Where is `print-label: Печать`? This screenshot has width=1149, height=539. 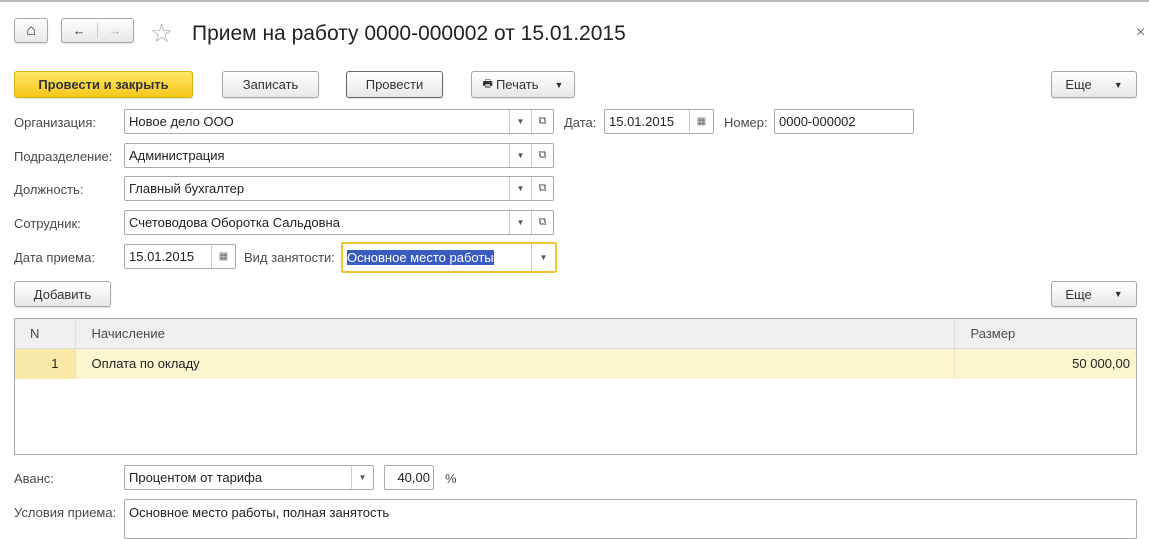 print-label: Печать is located at coordinates (517, 84).